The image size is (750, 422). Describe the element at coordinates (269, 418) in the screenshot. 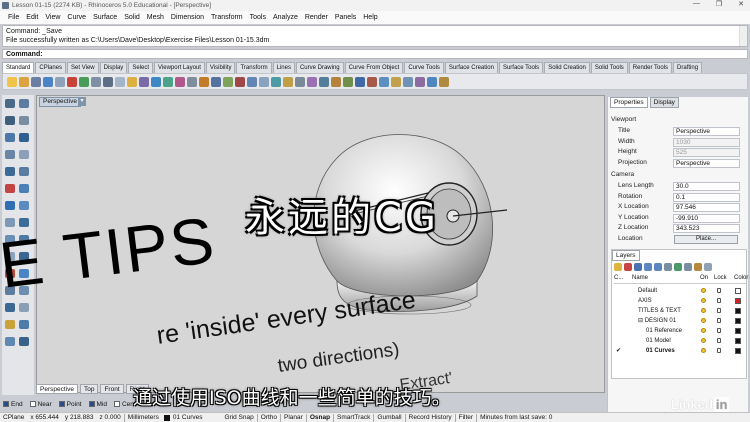

I see `status-toggle-ortho: Ortho` at that location.